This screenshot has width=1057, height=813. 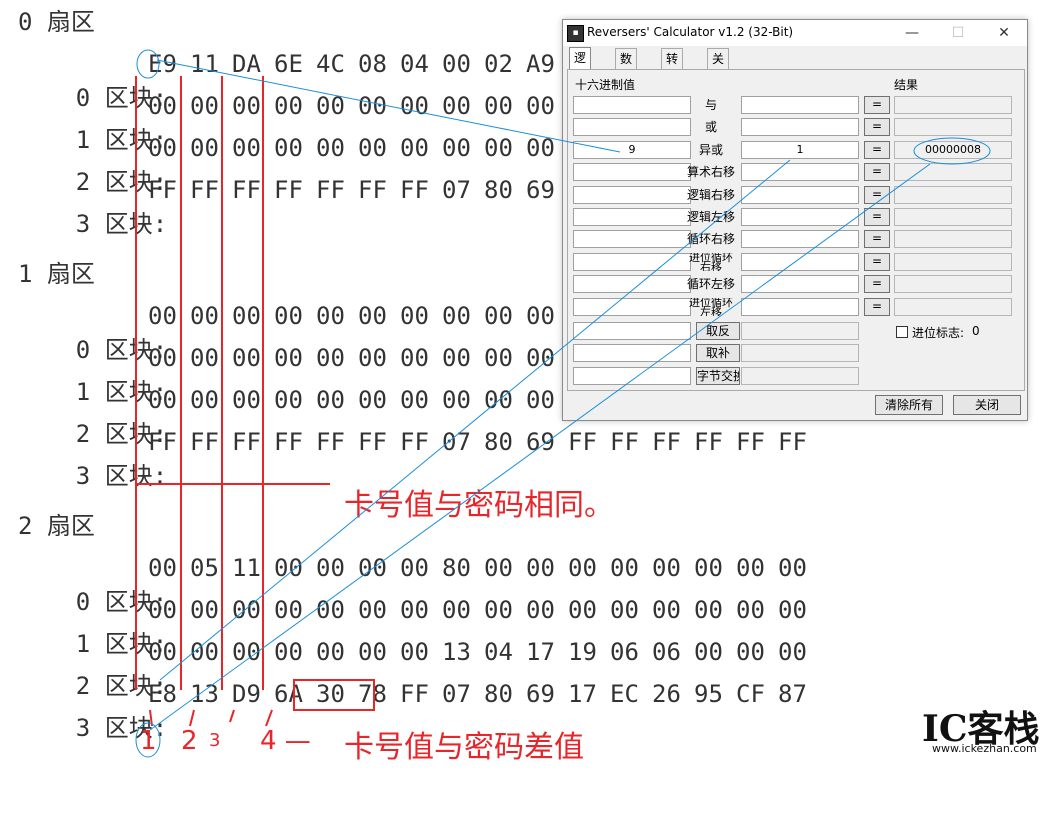 I want to click on sector-title: 2 扇区, so click(x=56, y=526).